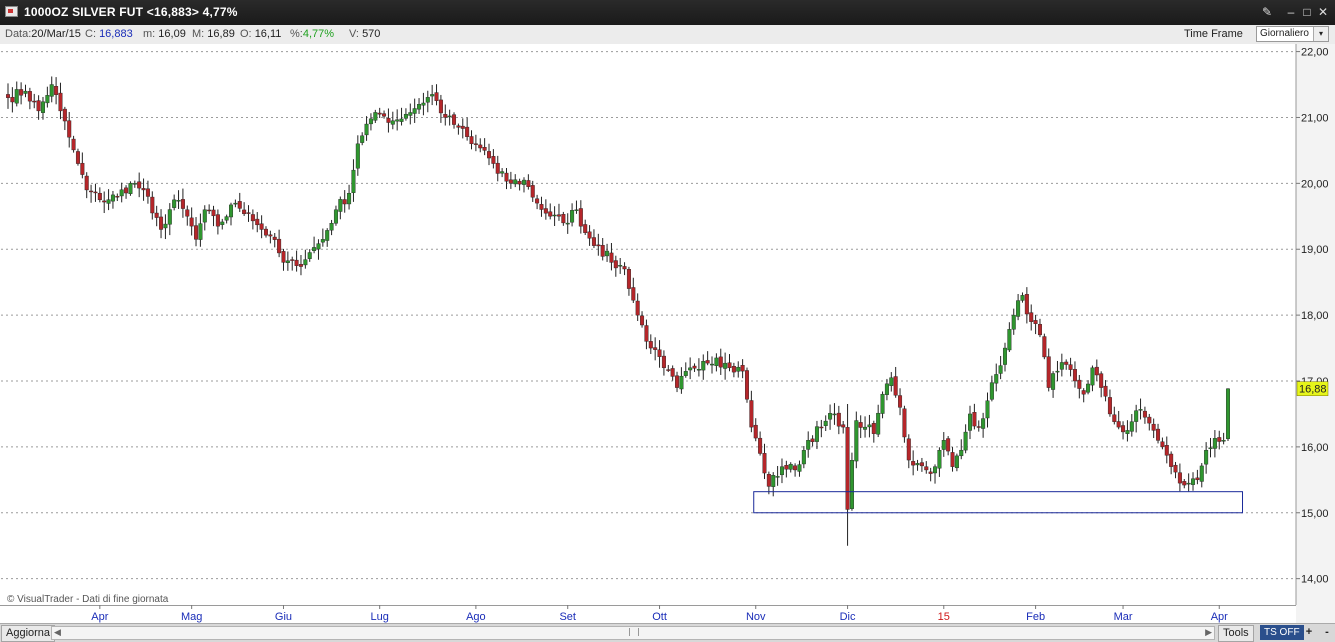  Describe the element at coordinates (1307, 12) in the screenshot. I see `maximize-button: □` at that location.